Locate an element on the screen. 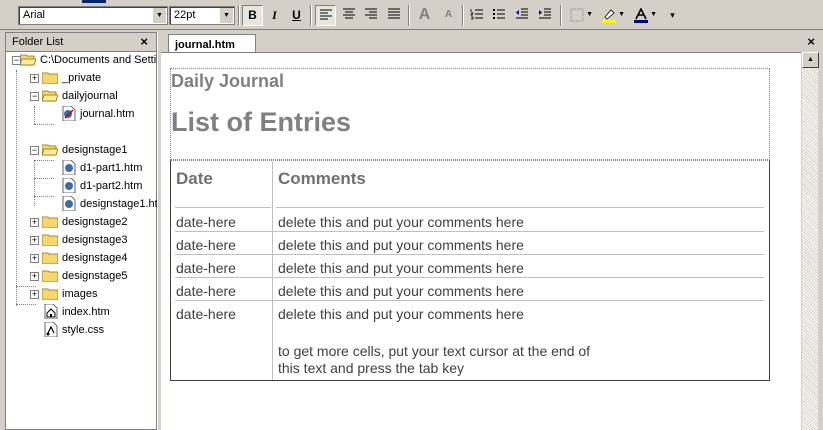 The width and height of the screenshot is (823, 430). tree-item-root: C:\Documents and Settings is located at coordinates (89, 60).